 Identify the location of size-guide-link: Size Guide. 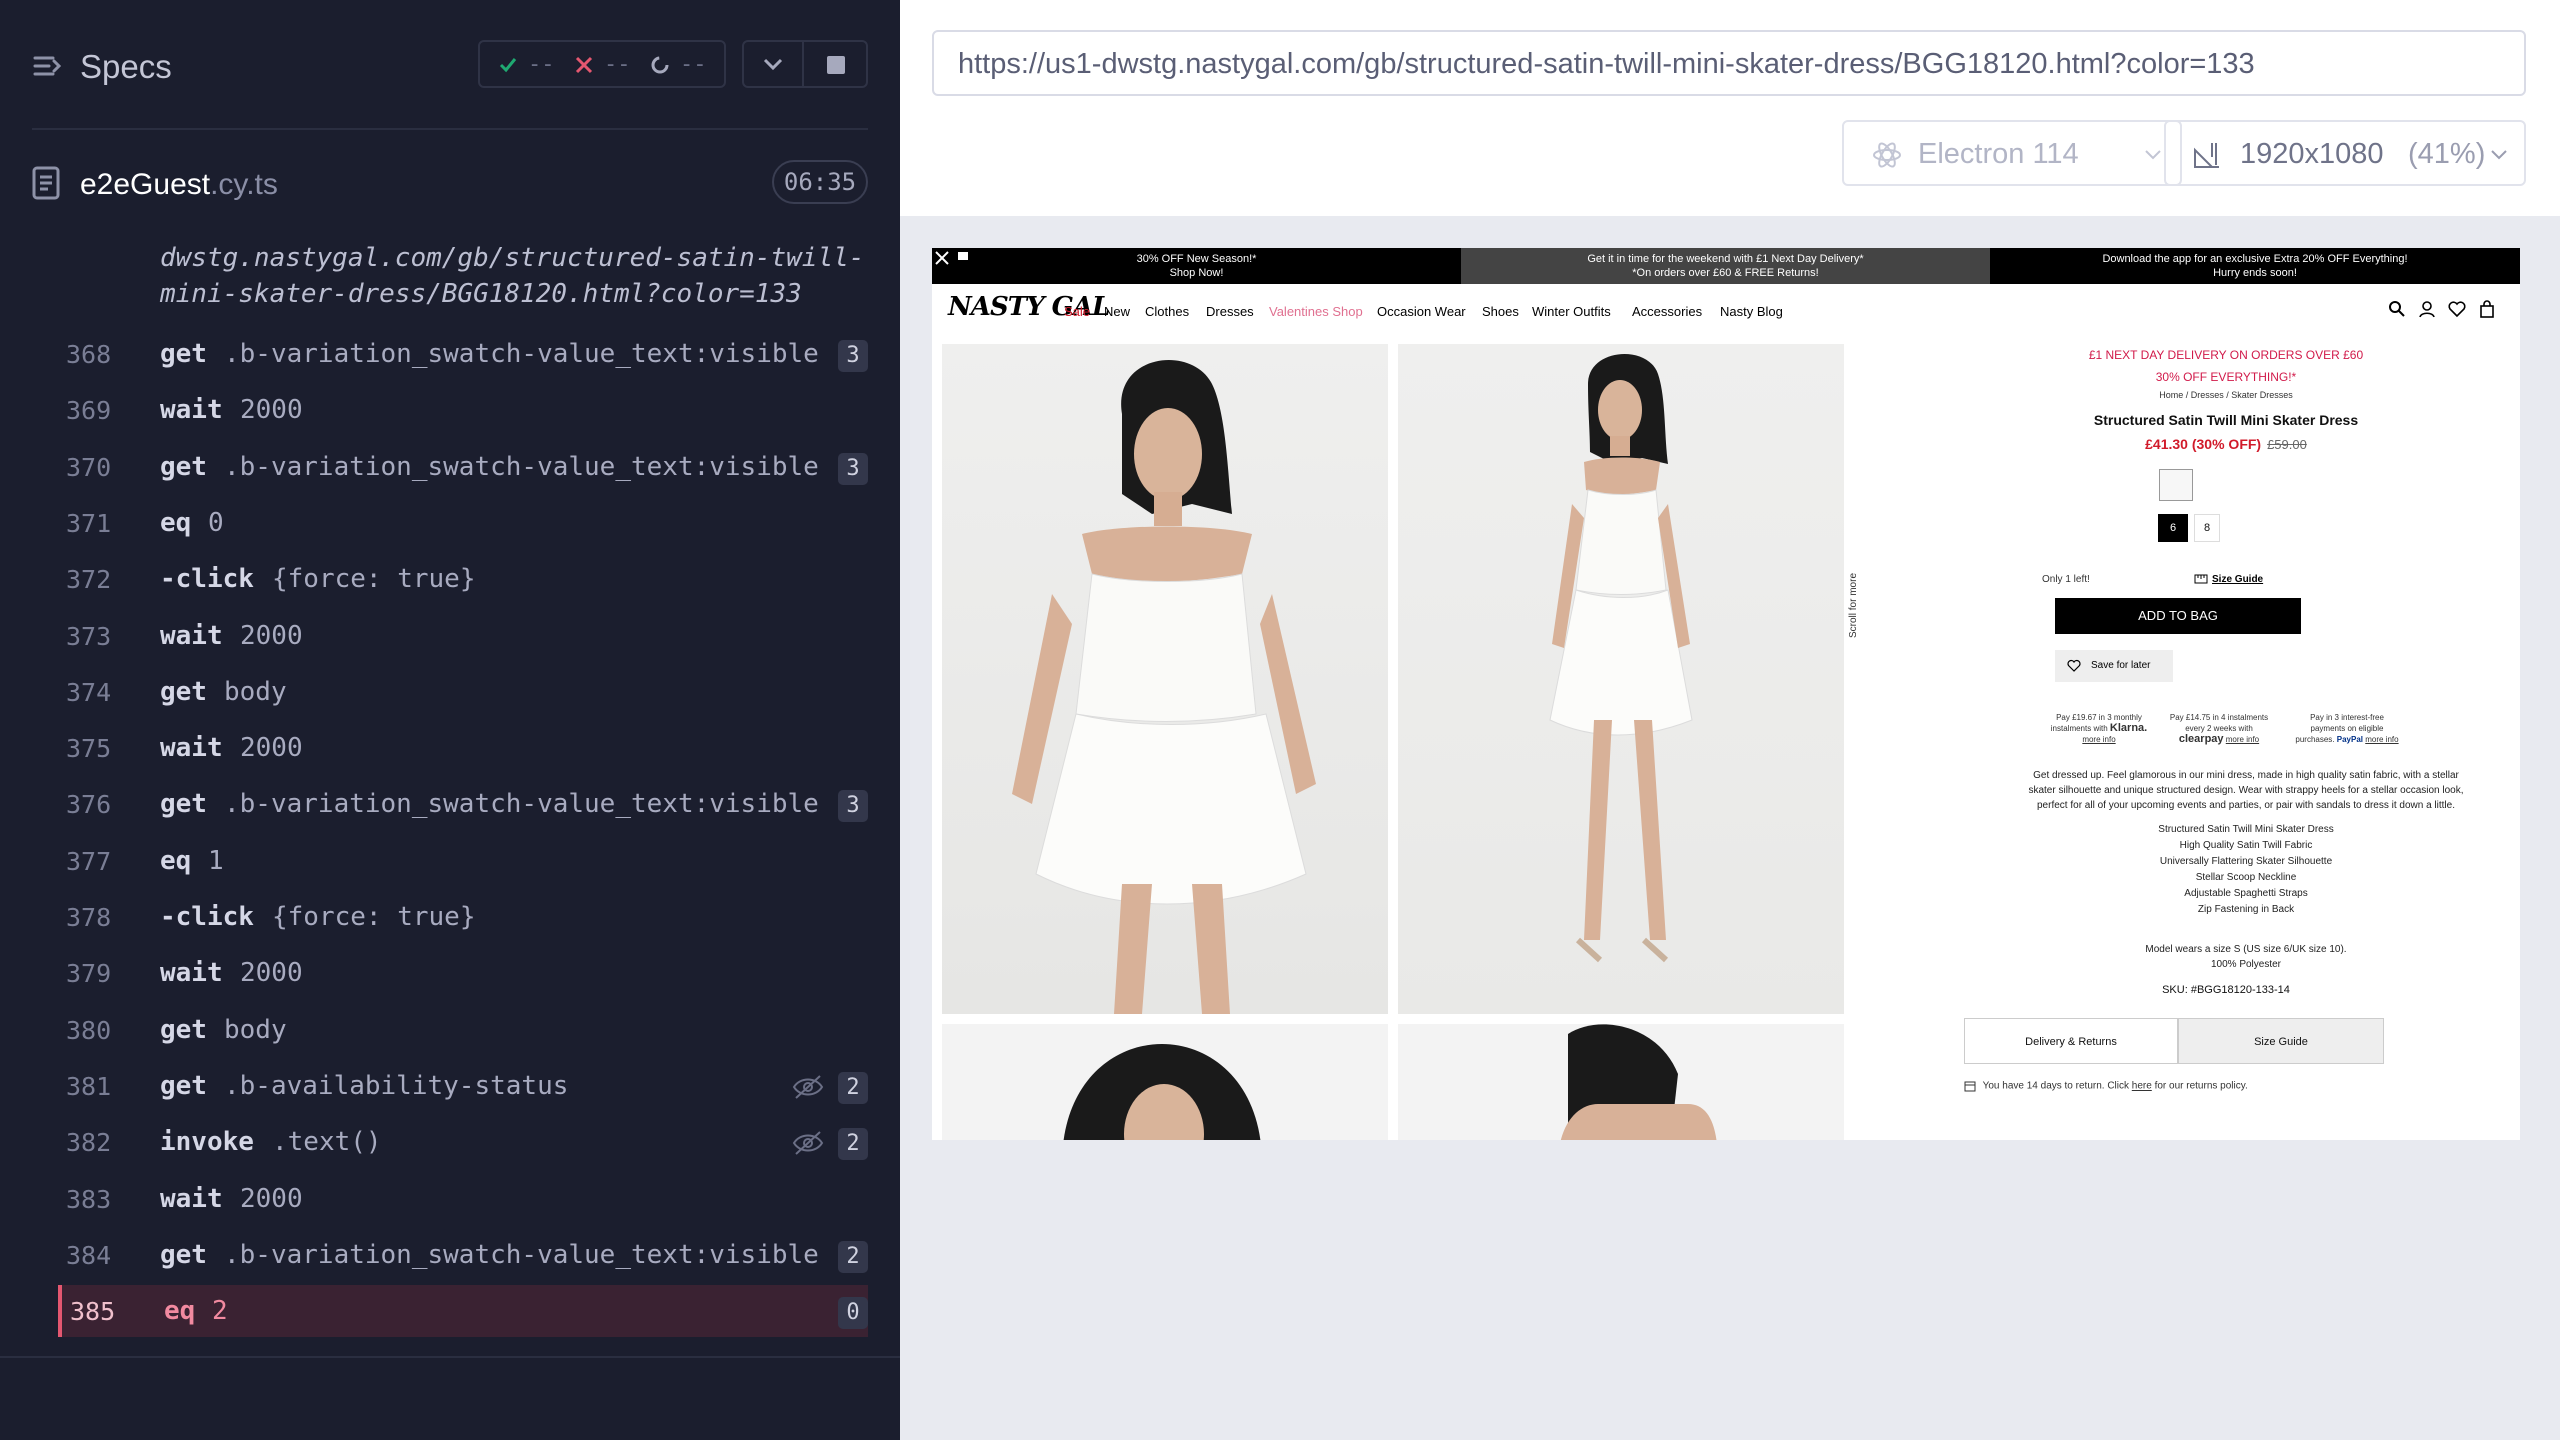
(2237, 579).